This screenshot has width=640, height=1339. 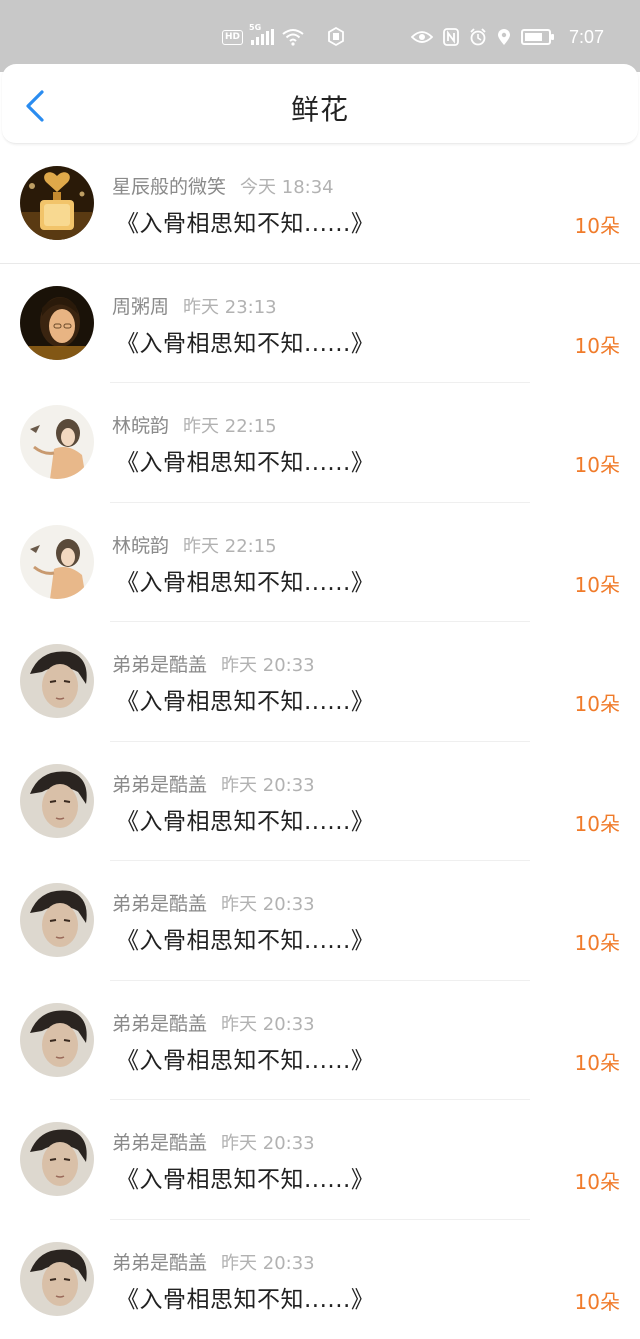 I want to click on status-right-icons: 7:07, so click(x=507, y=37).